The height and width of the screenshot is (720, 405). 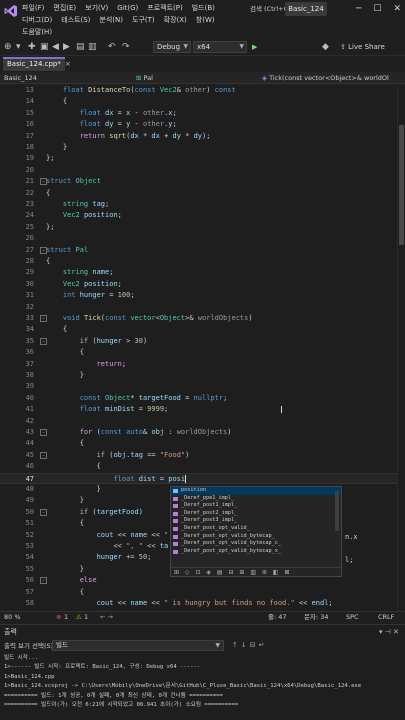 I want to click on menu-item: 분석(N), so click(x=111, y=20).